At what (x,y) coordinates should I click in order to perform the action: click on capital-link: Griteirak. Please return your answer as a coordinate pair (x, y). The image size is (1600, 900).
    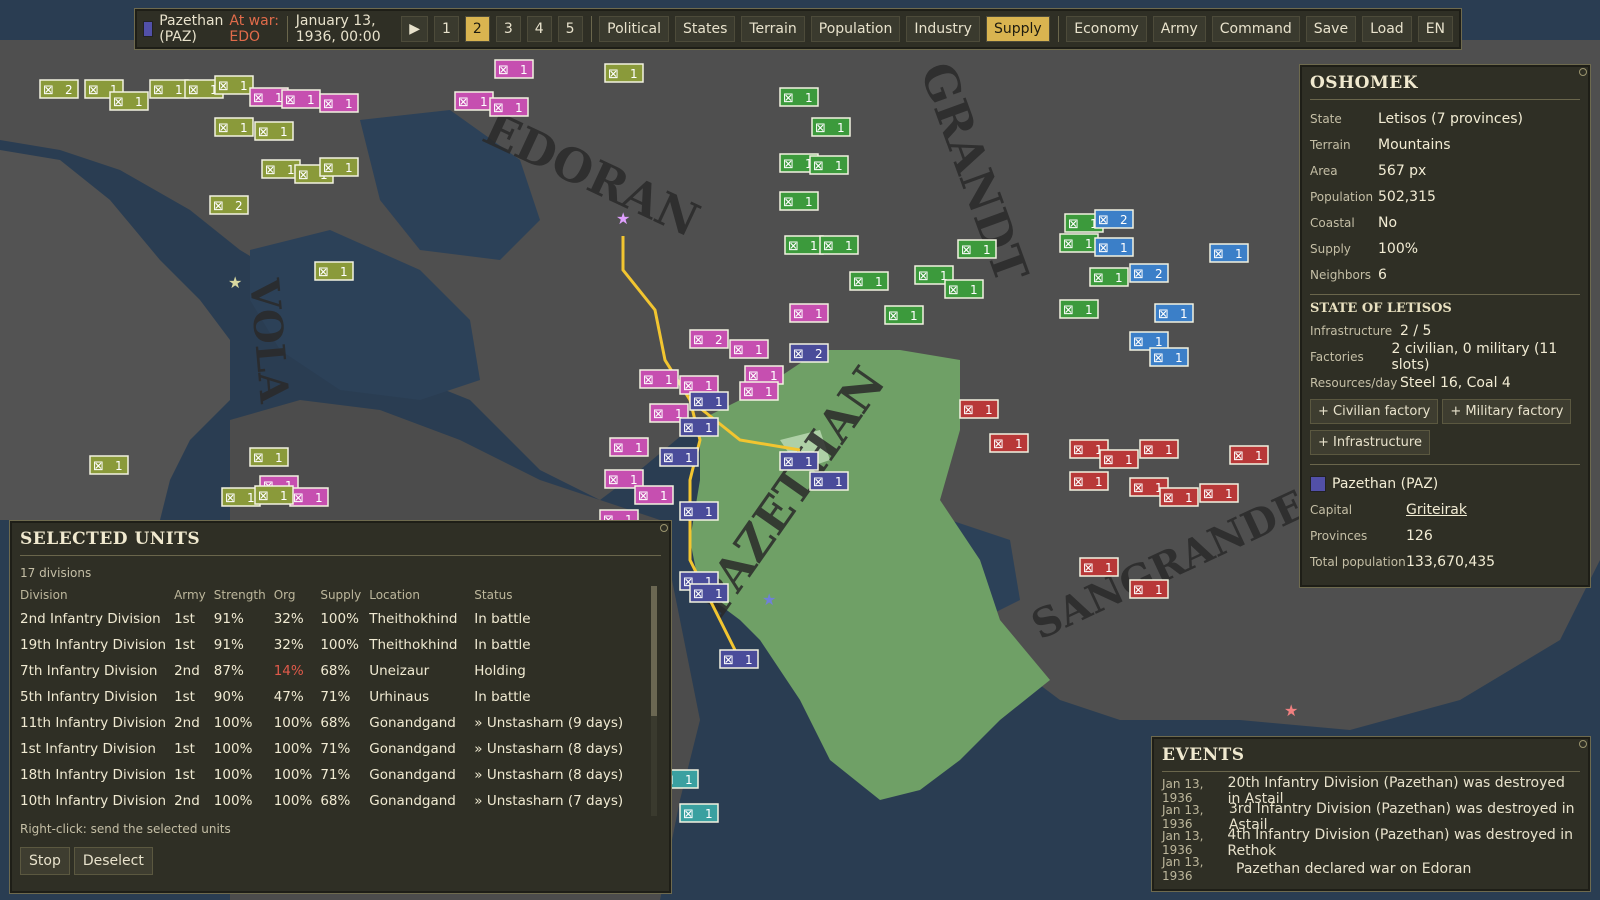
    Looking at the image, I should click on (1436, 510).